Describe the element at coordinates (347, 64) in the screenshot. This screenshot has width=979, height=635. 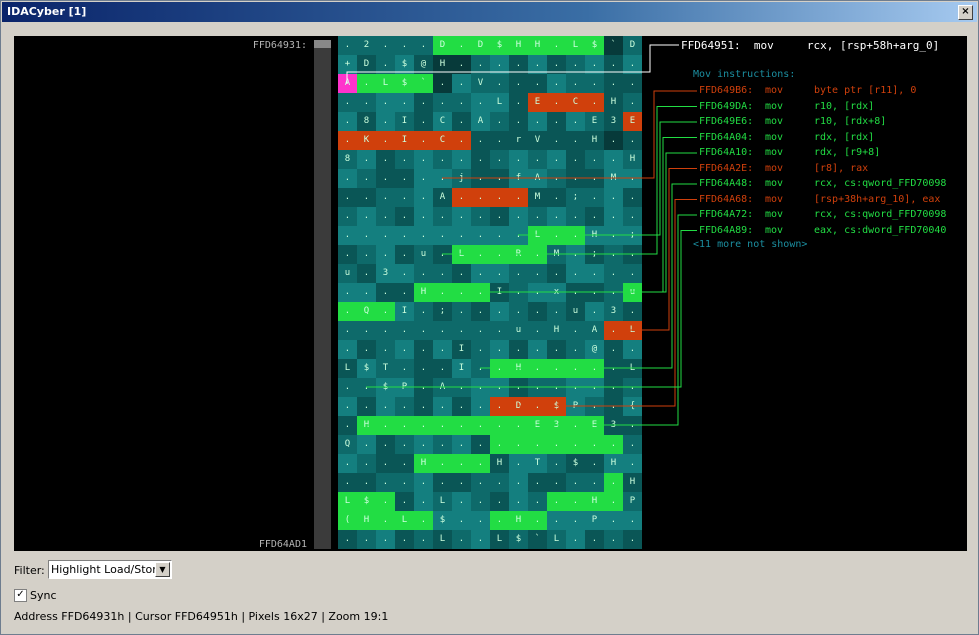
I see `byte-pixel: +` at that location.